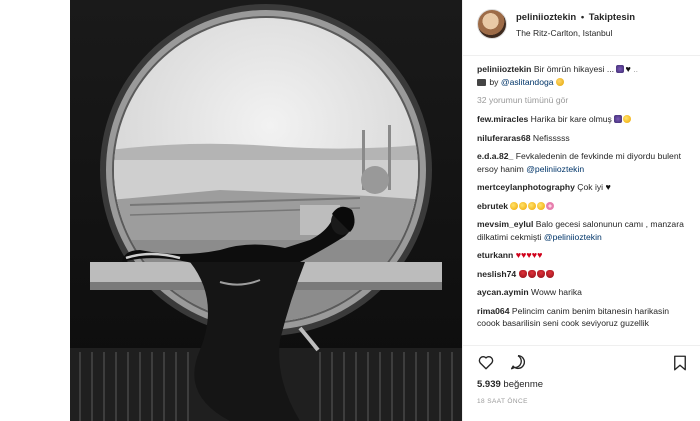  I want to click on comment-username: e.d.a.82_, so click(495, 156).